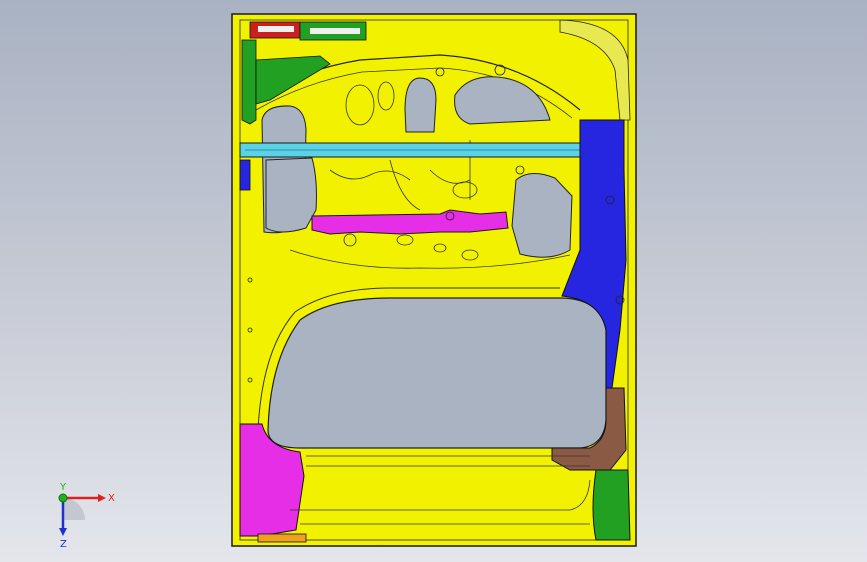  Describe the element at coordinates (611, 505) in the screenshot. I see `lower-right-corner-bracket` at that location.